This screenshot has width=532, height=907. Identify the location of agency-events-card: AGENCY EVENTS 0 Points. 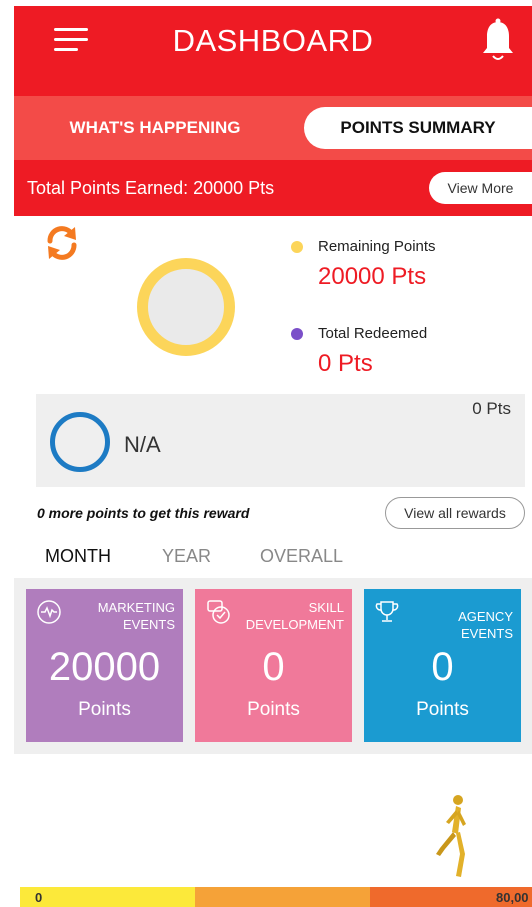
(442, 665).